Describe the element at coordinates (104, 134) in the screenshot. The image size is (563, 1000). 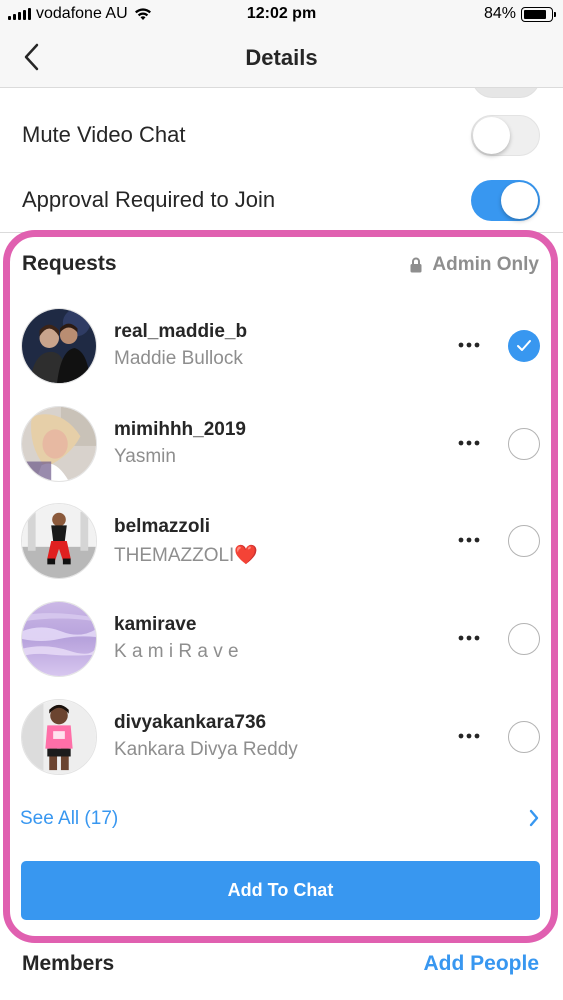
I see `setting-label: Mute Video Chat` at that location.